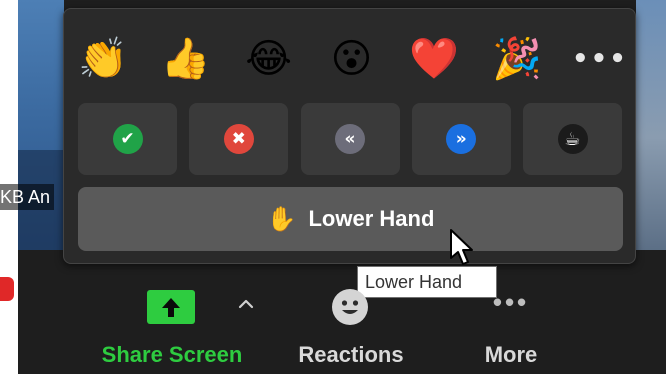 Image resolution: width=666 pixels, height=374 pixels. I want to click on slow-down-button: «, so click(350, 139).